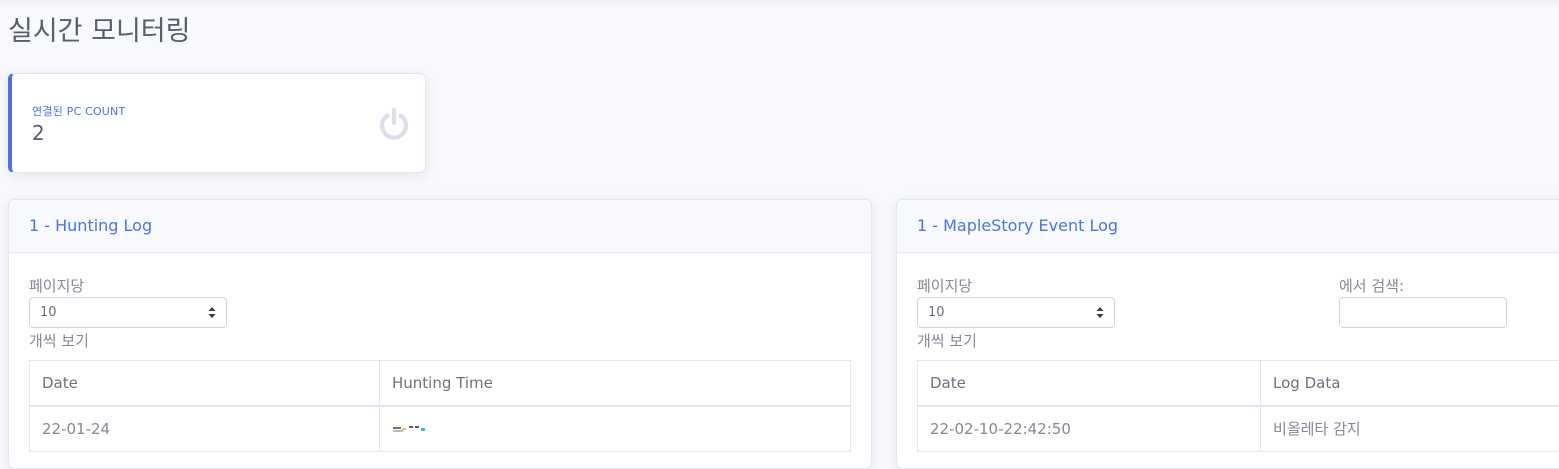 This screenshot has width=1559, height=469. I want to click on column-header-hunting-time: Hunting Time, so click(615, 383).